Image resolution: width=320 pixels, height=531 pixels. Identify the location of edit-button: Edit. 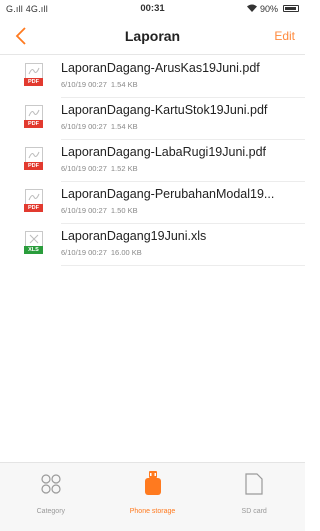
(284, 36).